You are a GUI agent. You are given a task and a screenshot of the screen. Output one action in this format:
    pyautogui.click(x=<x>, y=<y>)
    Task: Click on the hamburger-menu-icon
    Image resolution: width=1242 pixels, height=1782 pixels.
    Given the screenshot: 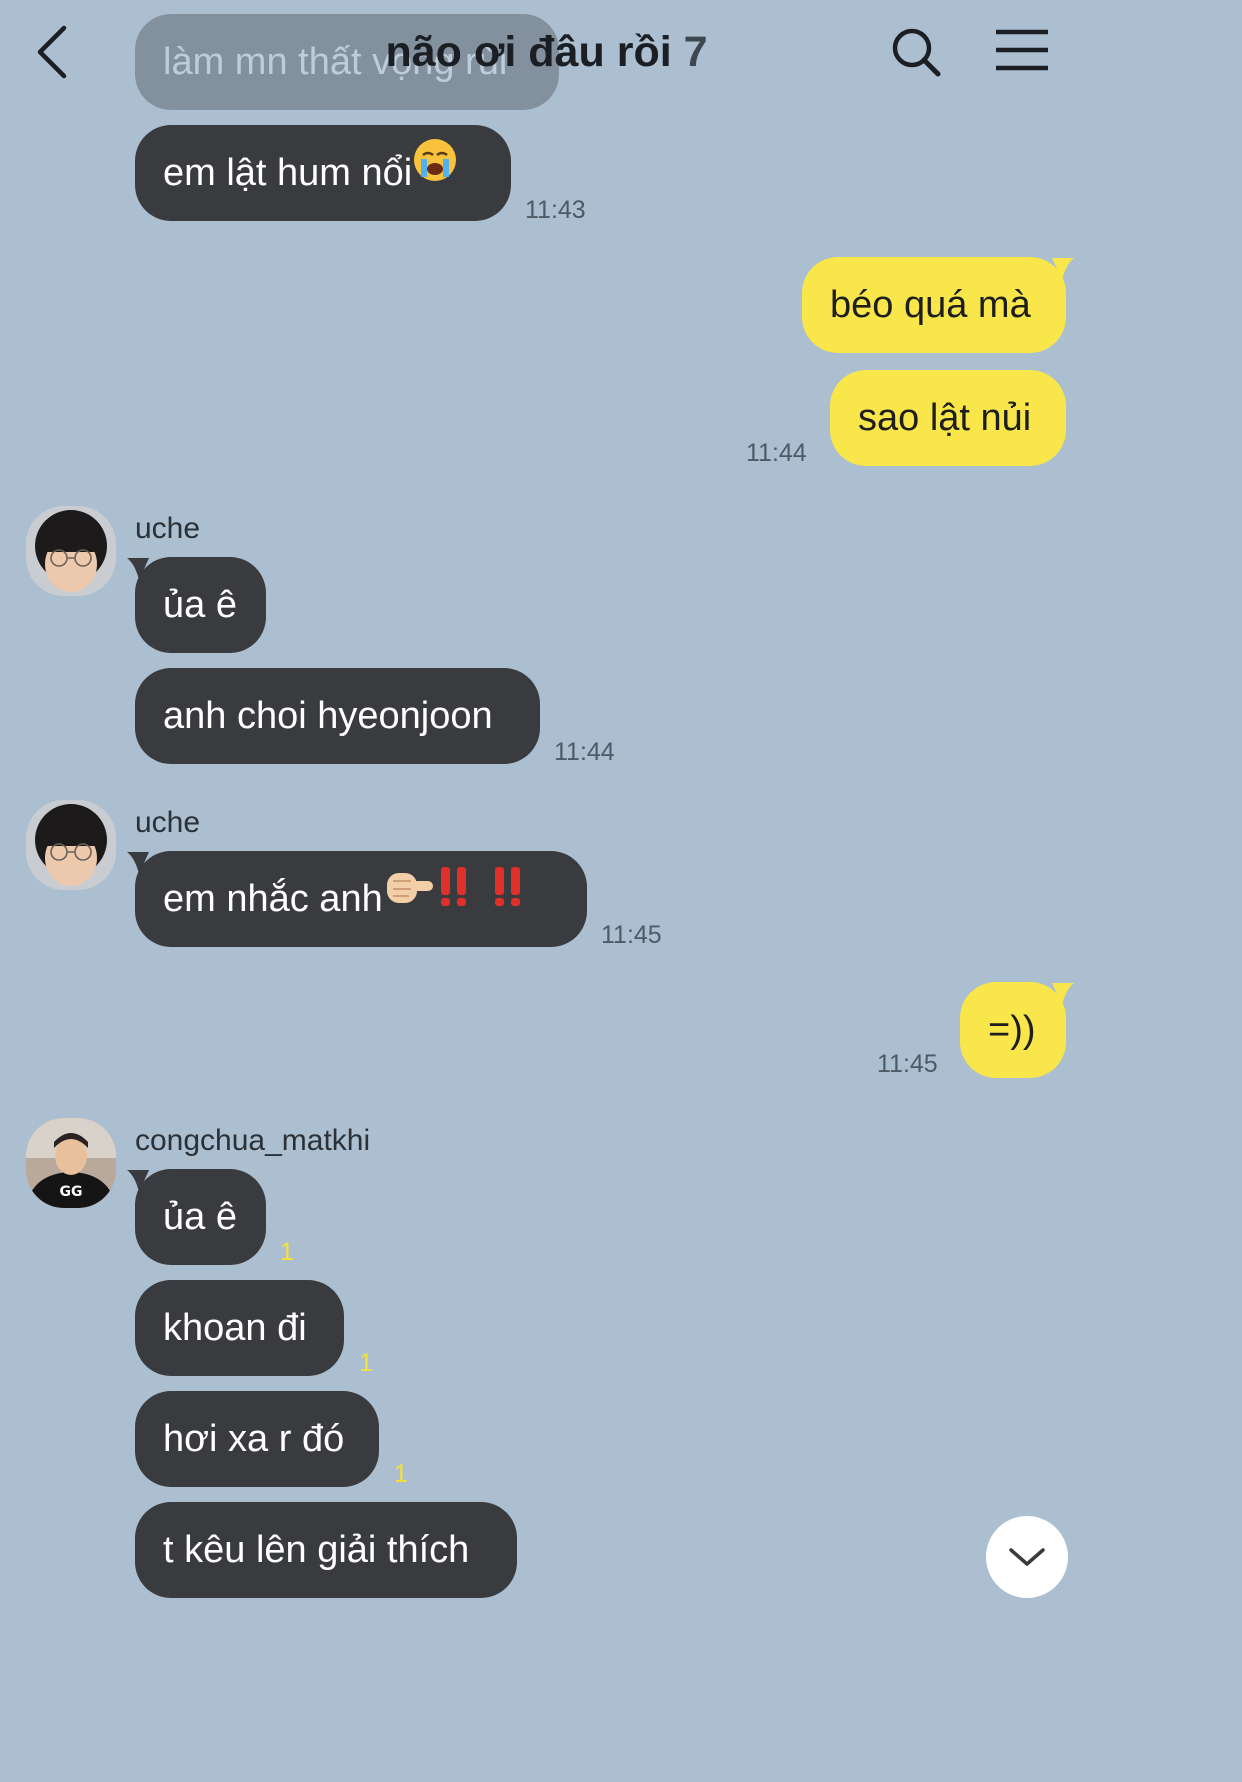 What is the action you would take?
    pyautogui.click(x=1022, y=50)
    